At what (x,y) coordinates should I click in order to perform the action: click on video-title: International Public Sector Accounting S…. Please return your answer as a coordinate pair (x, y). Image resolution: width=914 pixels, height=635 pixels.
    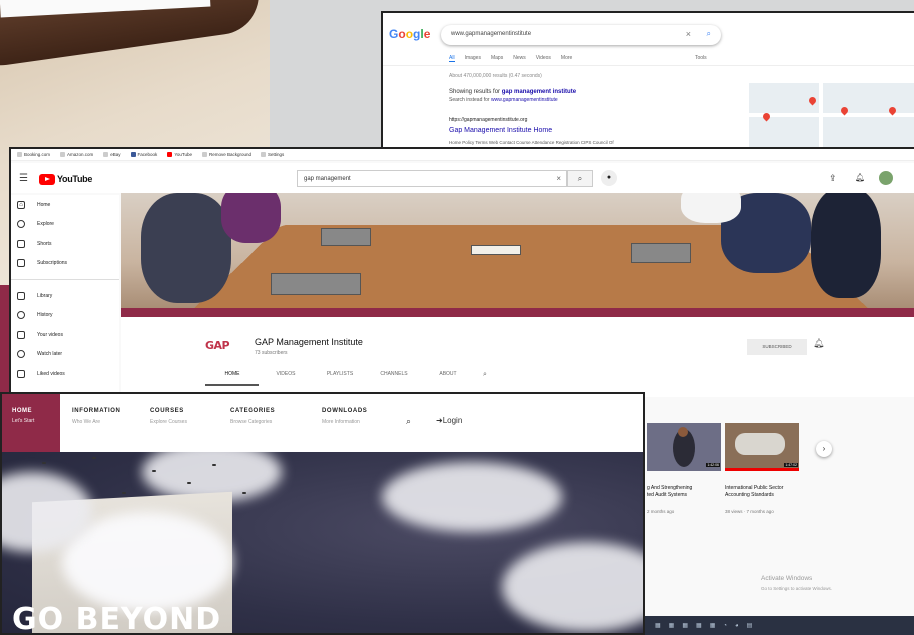
    Looking at the image, I should click on (765, 492).